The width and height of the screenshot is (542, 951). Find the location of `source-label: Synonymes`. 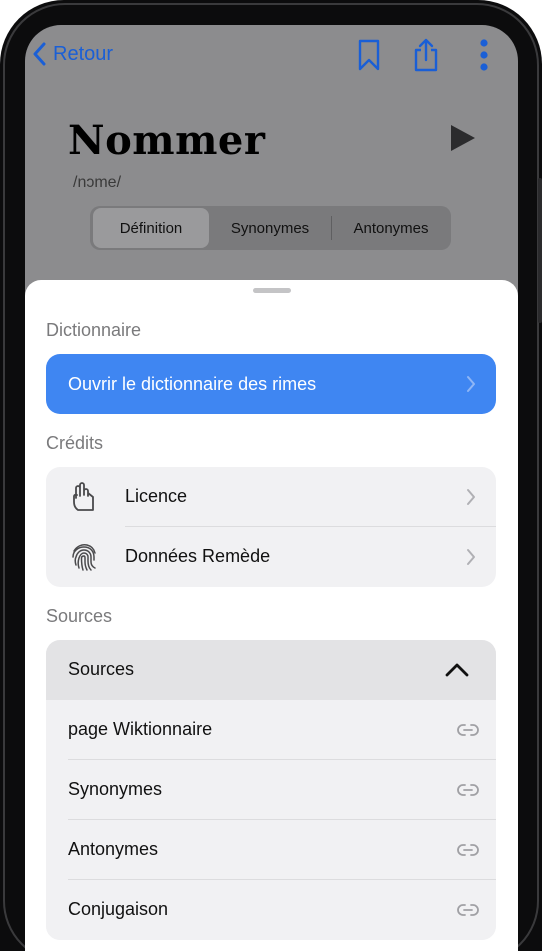

source-label: Synonymes is located at coordinates (115, 789).